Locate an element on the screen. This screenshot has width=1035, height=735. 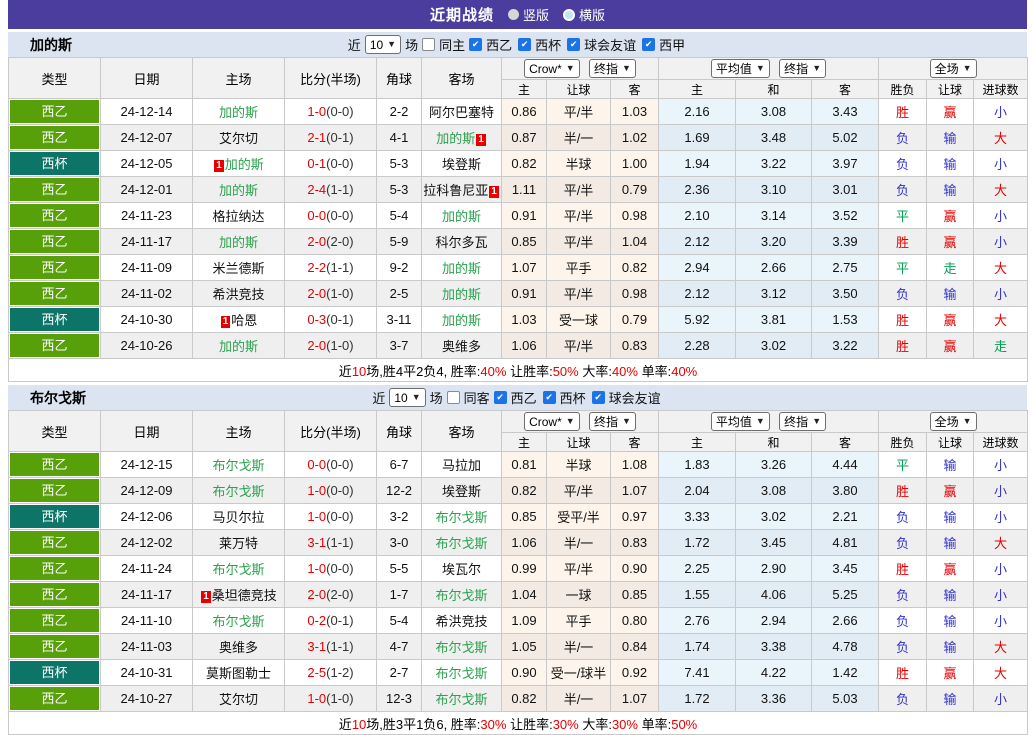
halftime-score: (1-1) is located at coordinates (340, 646).